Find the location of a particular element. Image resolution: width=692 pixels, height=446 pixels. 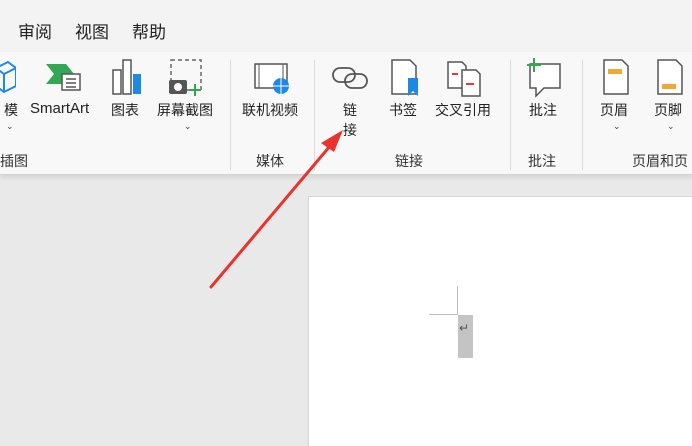

annotation-arrow is located at coordinates (276, 209).